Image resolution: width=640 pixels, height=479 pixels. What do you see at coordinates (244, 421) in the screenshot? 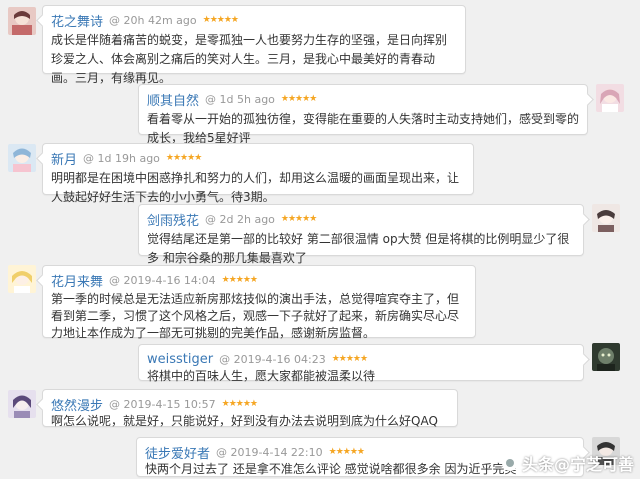
I see `comment-text: 啊怎么说呢，就是好，只能说好，好到没有办法去说明到底为什么好QAQ` at bounding box center [244, 421].